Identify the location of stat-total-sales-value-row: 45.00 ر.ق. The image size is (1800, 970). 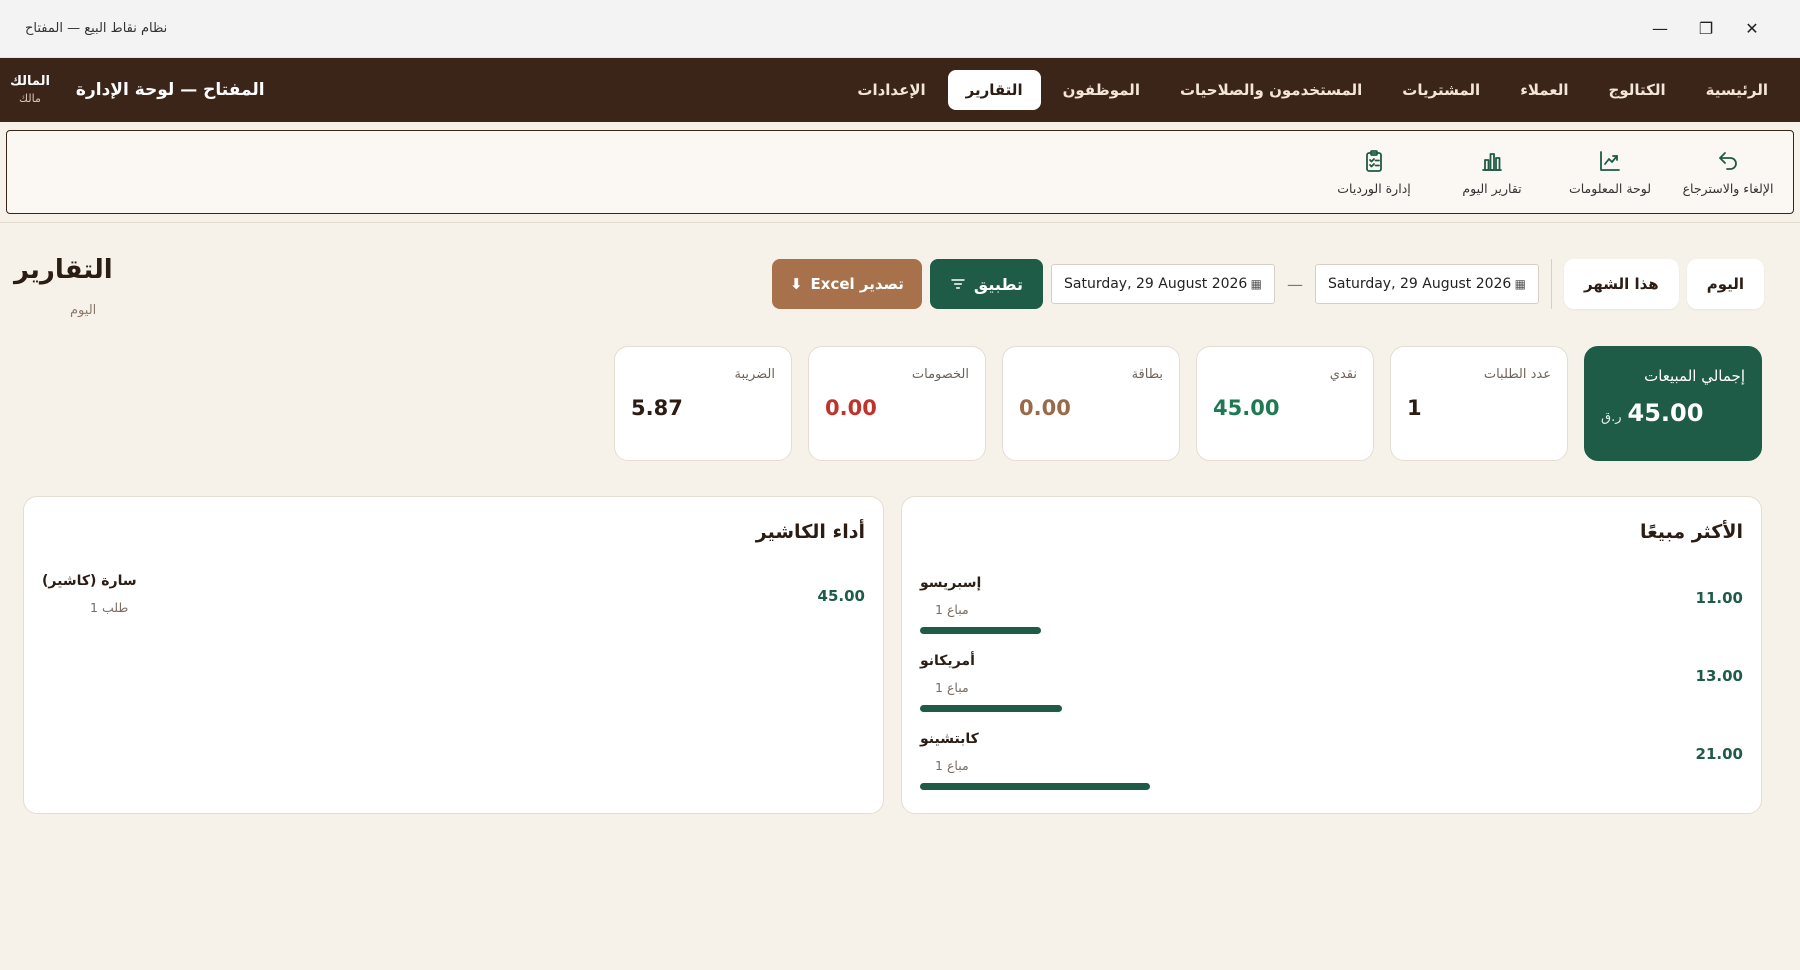
(1673, 413).